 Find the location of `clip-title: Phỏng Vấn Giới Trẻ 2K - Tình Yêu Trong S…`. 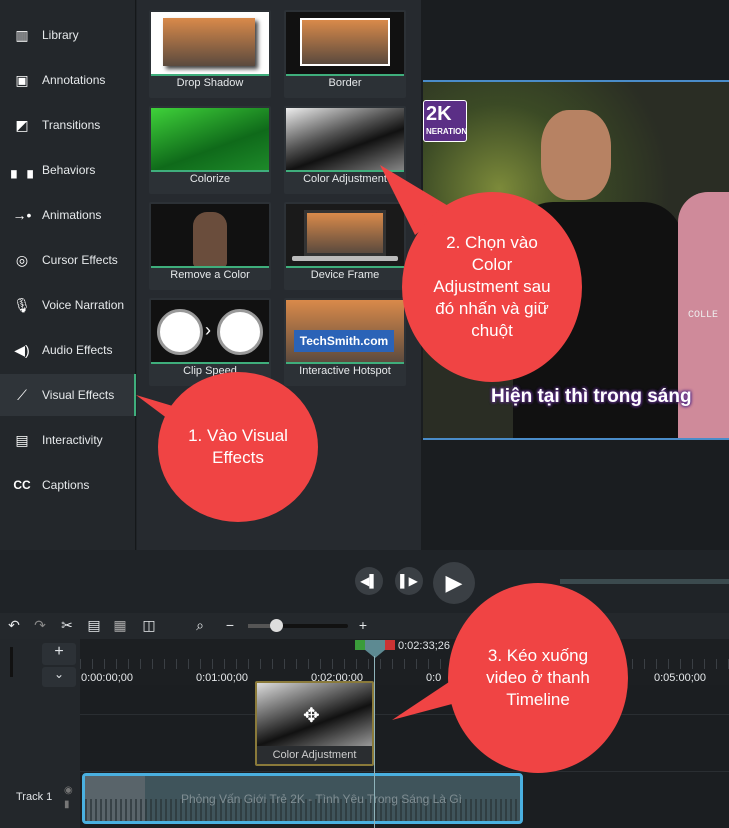

clip-title: Phỏng Vấn Giới Trẻ 2K - Tình Yêu Trong S… is located at coordinates (321, 799).